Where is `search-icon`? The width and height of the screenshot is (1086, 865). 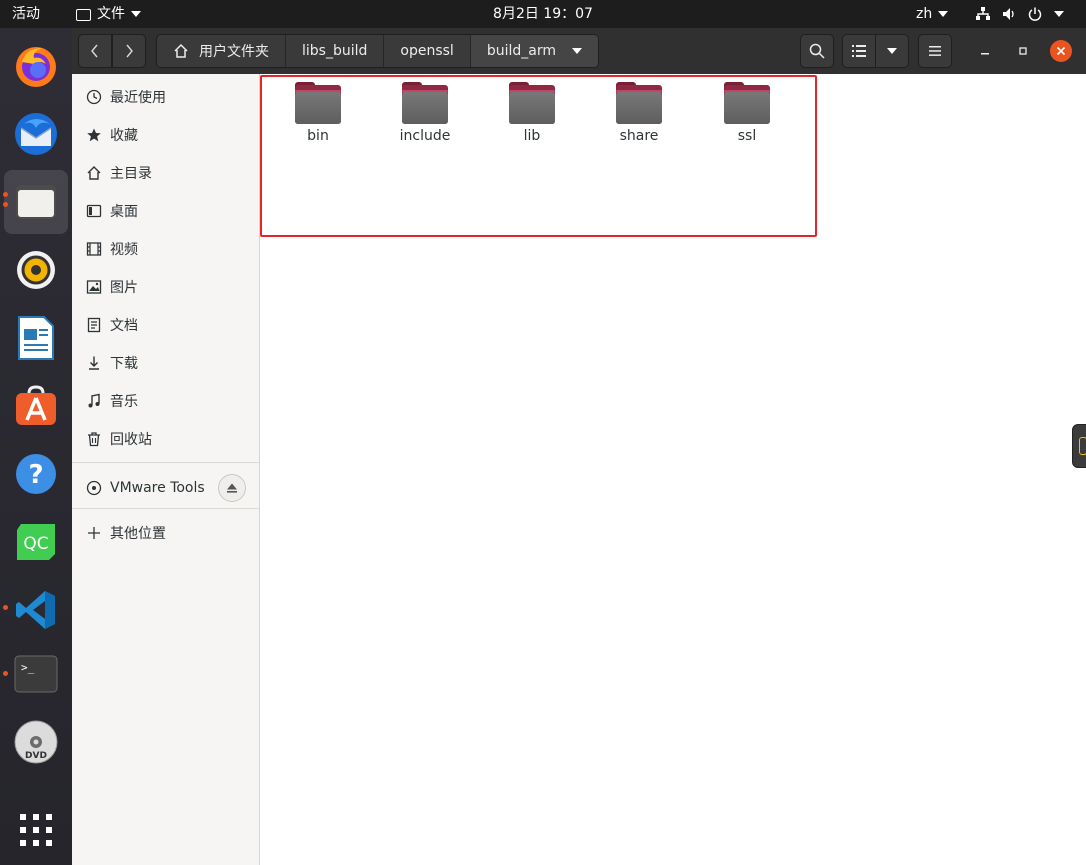 search-icon is located at coordinates (817, 51).